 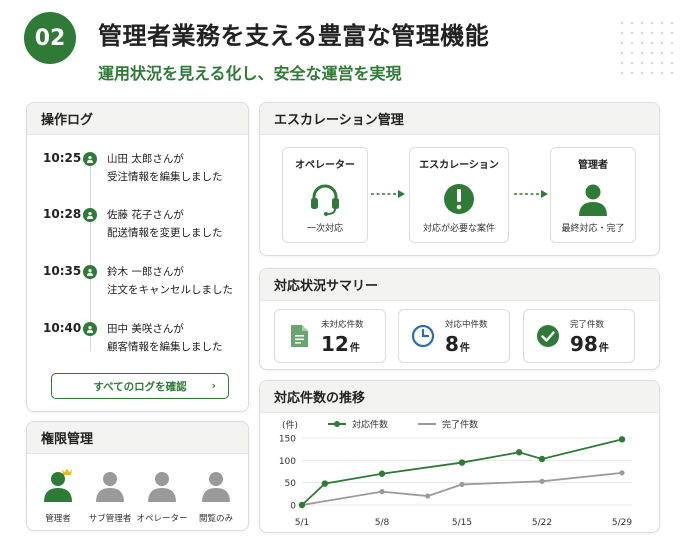 I want to click on trend-line-chart: (件) 150 100 50 0 5/1 5/8 5/15 5/22 5/29 対応件数 完了件数, so click(x=456, y=474).